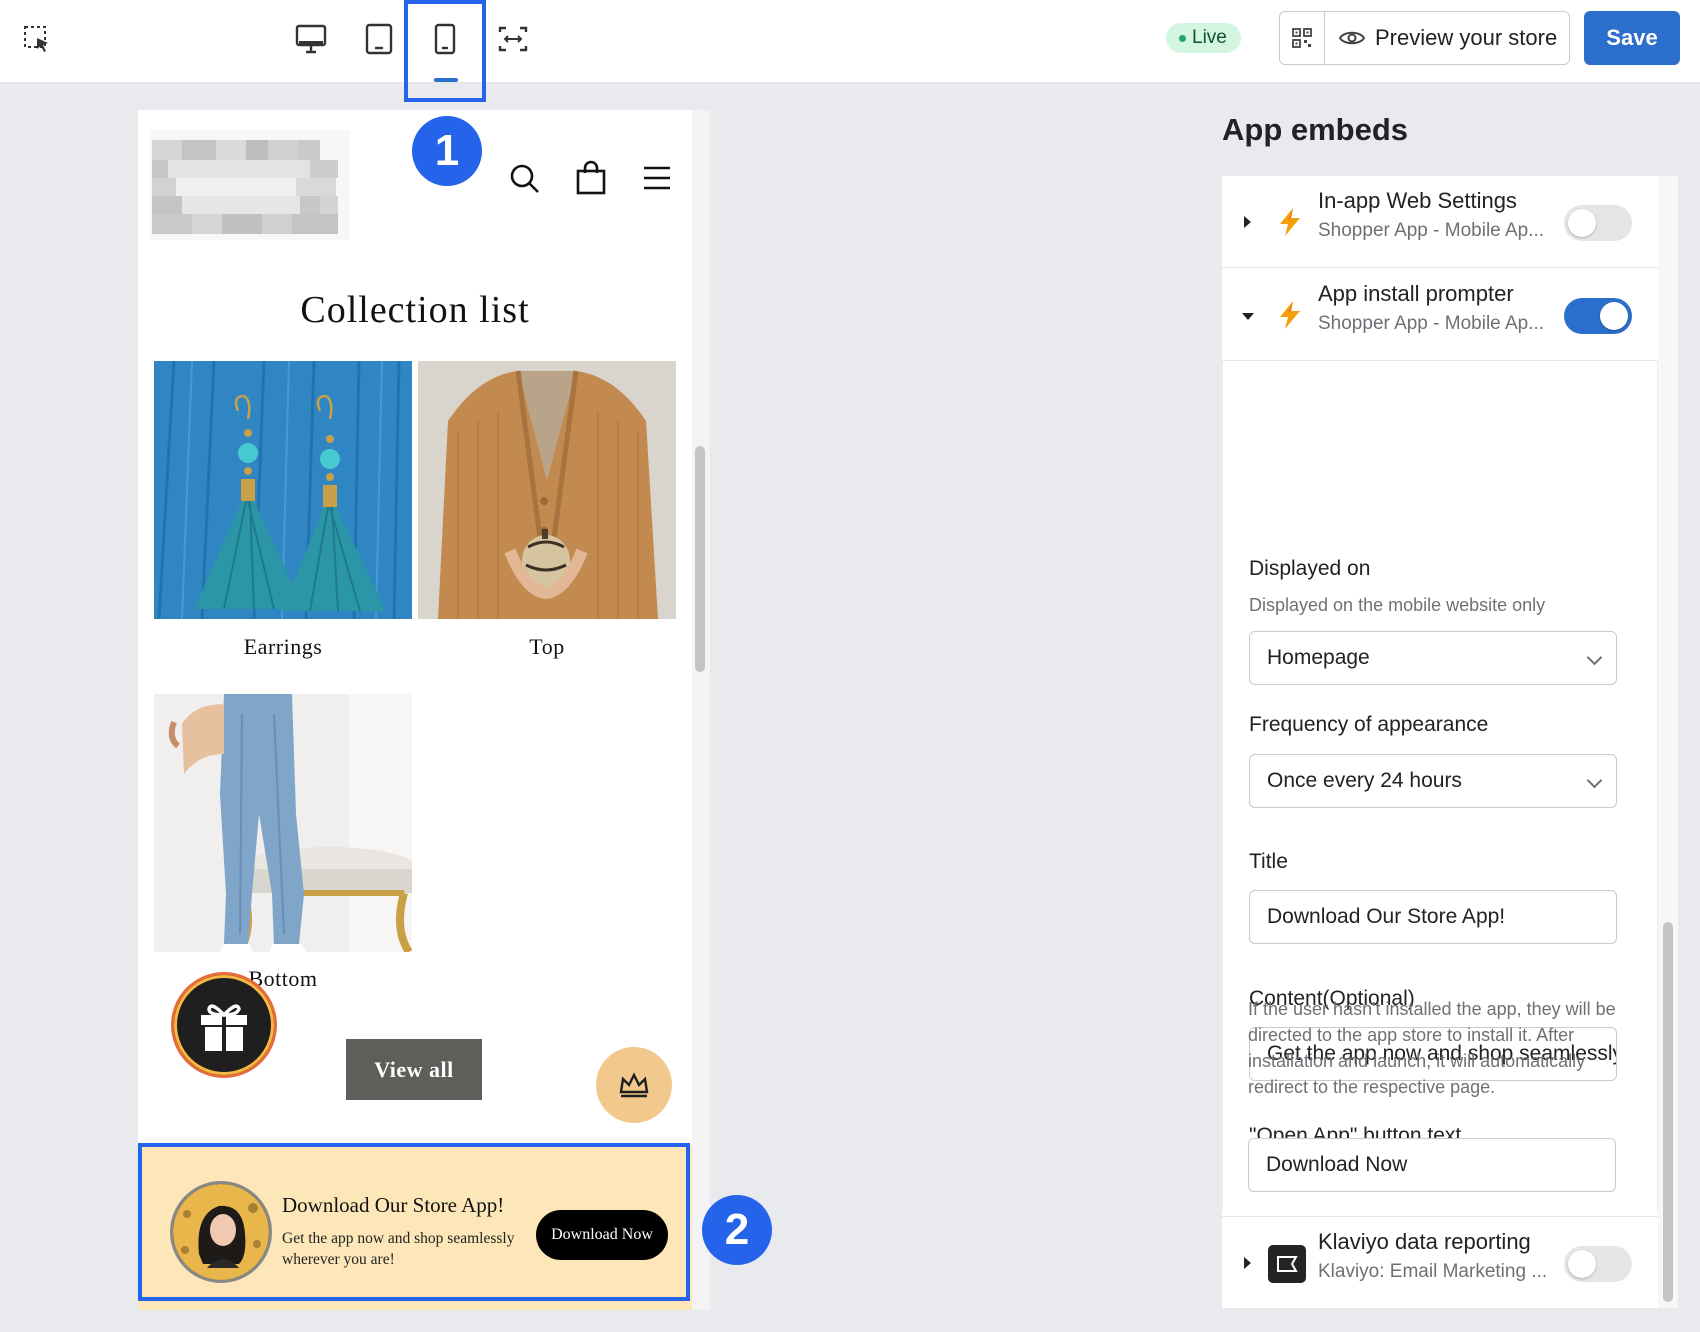  What do you see at coordinates (737, 1230) in the screenshot?
I see `step-marker-2: 2` at bounding box center [737, 1230].